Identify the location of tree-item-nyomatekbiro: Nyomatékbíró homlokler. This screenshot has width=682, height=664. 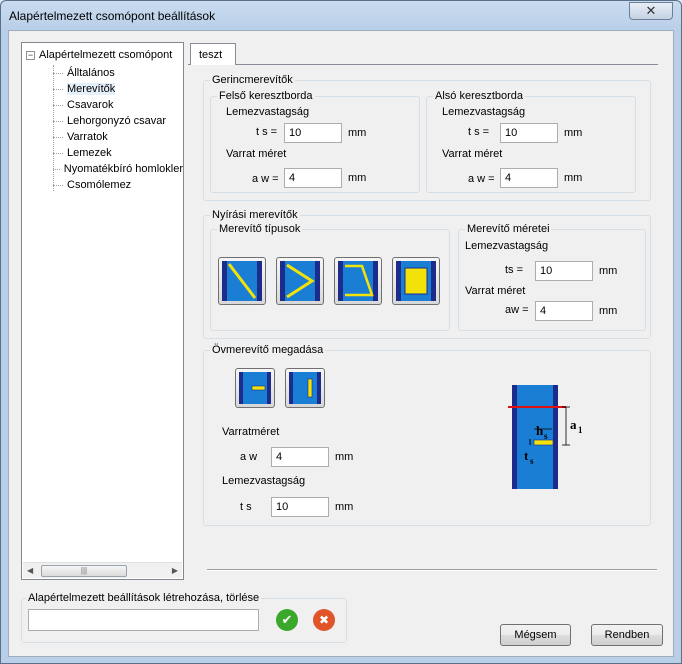
(118, 169).